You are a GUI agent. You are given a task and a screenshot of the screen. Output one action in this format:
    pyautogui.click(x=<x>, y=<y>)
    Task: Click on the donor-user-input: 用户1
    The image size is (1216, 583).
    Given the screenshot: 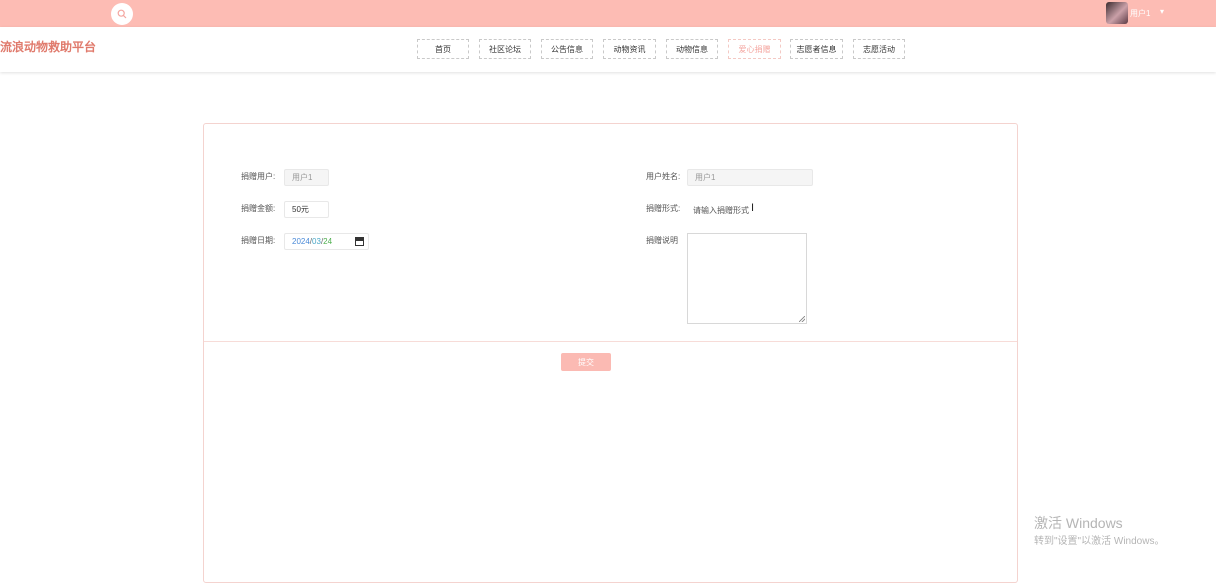 What is the action you would take?
    pyautogui.click(x=306, y=177)
    